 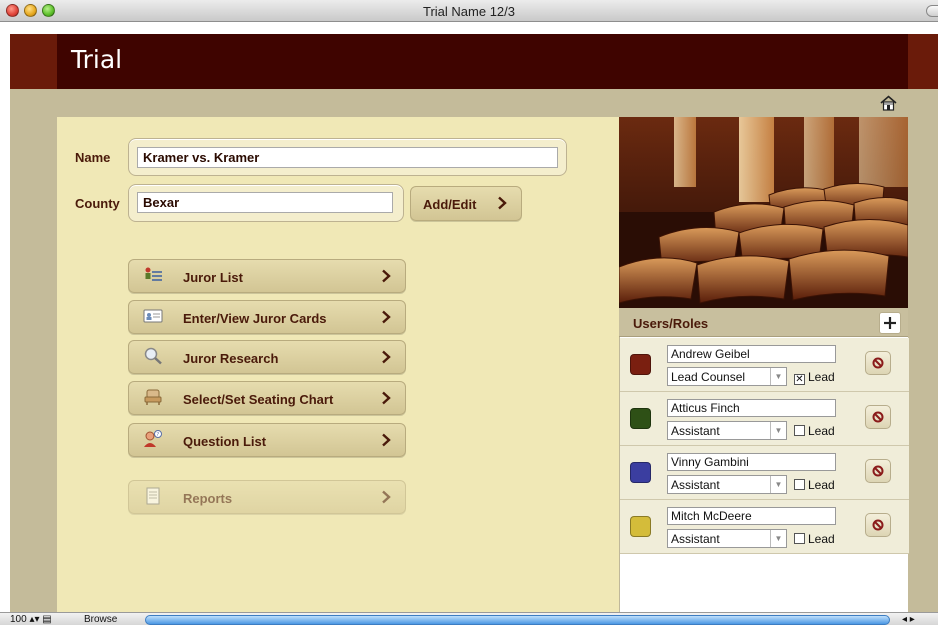 What do you see at coordinates (751, 516) in the screenshot?
I see `user-name-field: Mitch McDeere` at bounding box center [751, 516].